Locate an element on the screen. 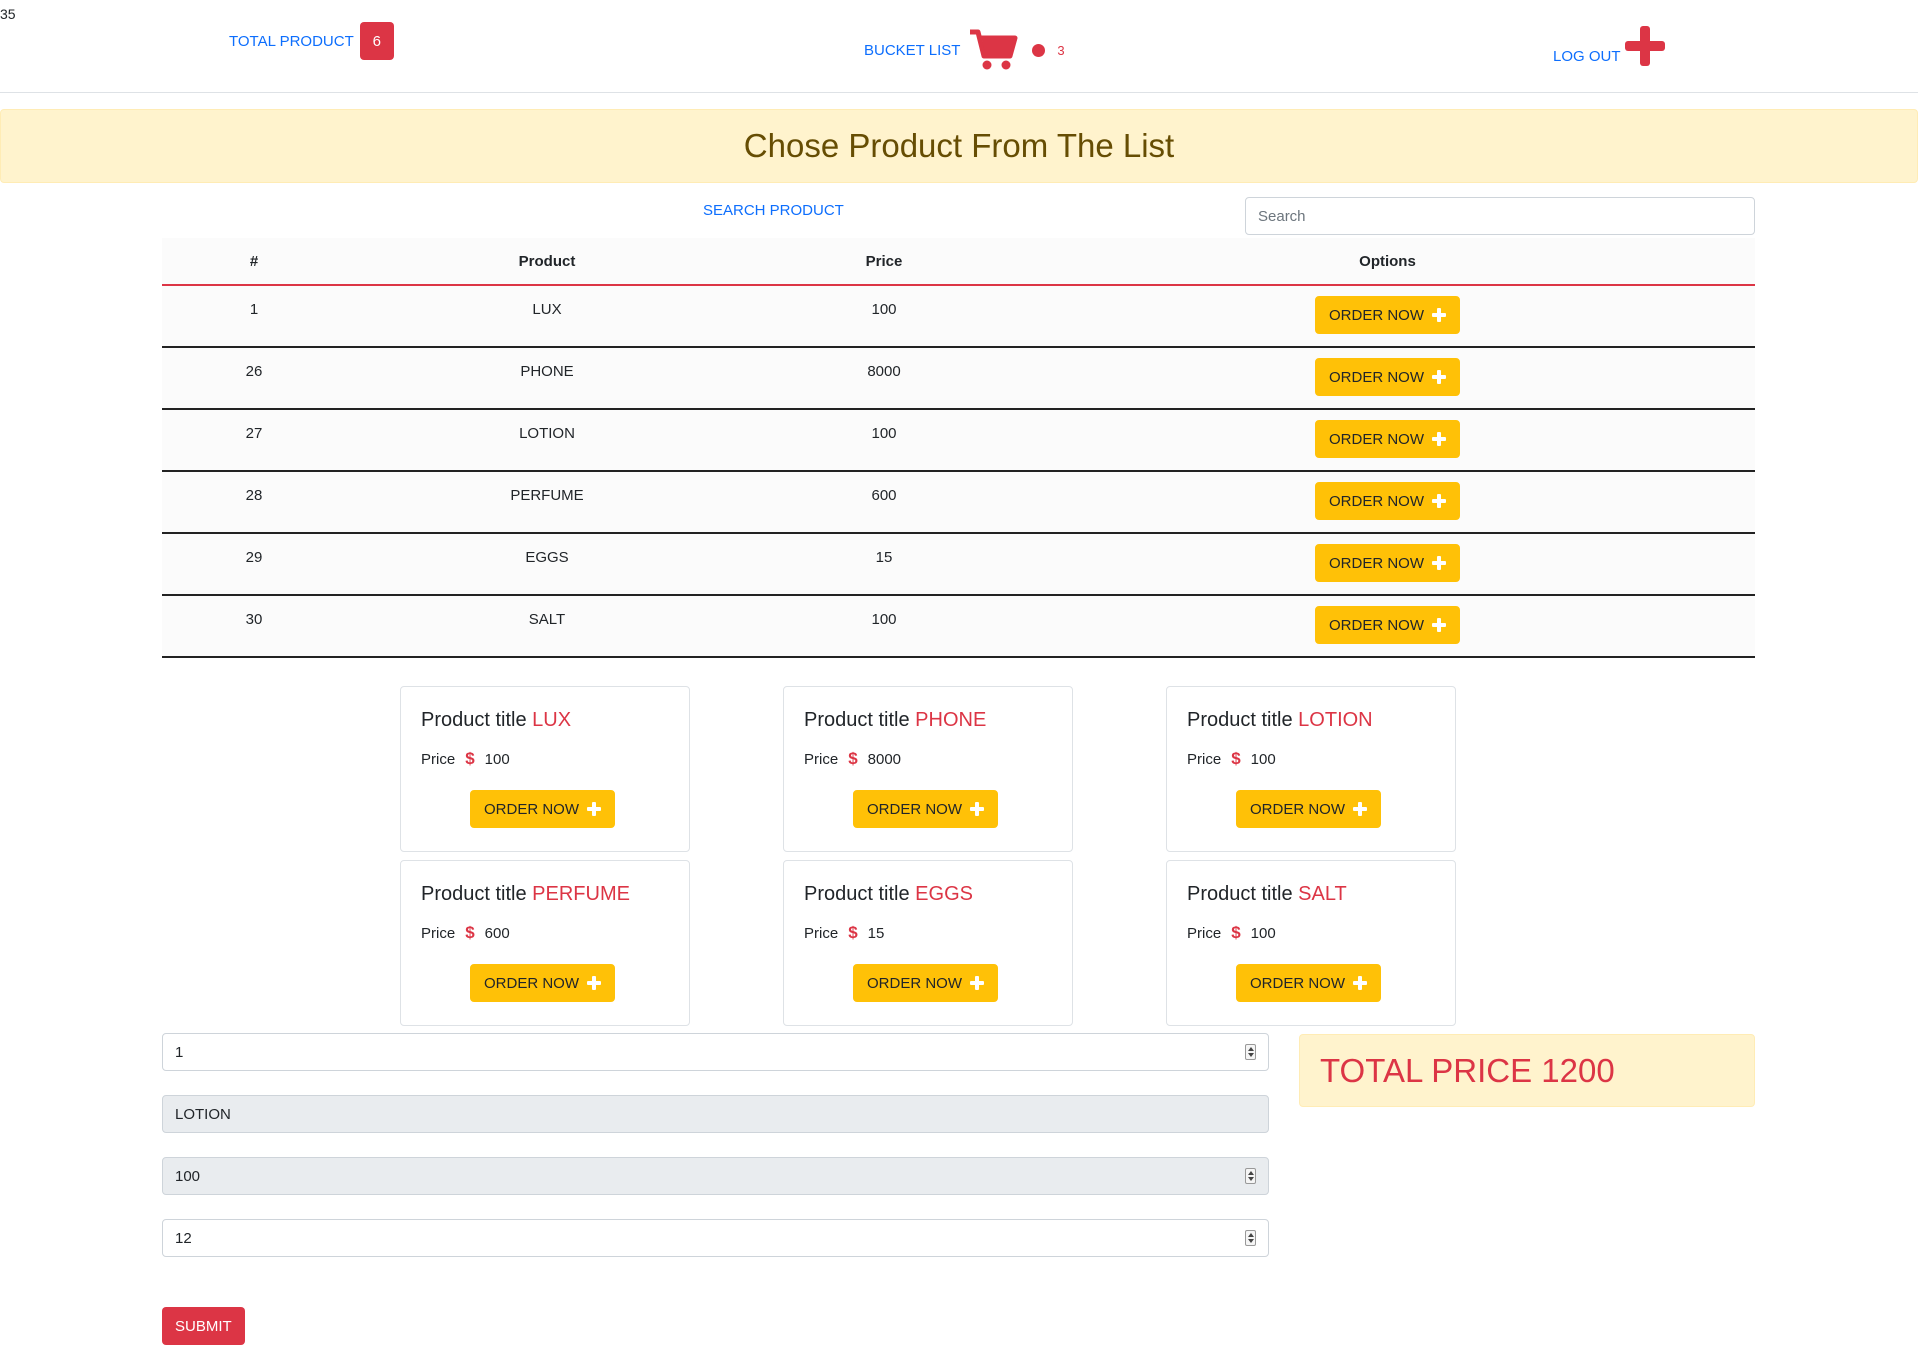 This screenshot has width=1918, height=1345. header-options: Options is located at coordinates (1387, 262).